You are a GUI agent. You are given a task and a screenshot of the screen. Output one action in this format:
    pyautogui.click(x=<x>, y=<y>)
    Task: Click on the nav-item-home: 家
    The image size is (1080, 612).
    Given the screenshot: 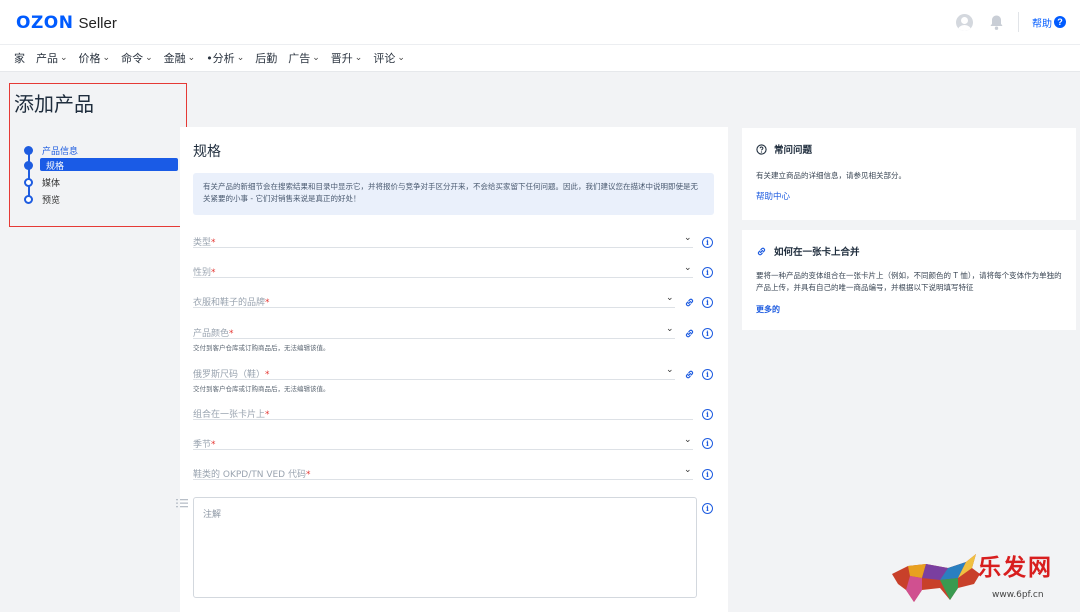 What is the action you would take?
    pyautogui.click(x=19, y=58)
    